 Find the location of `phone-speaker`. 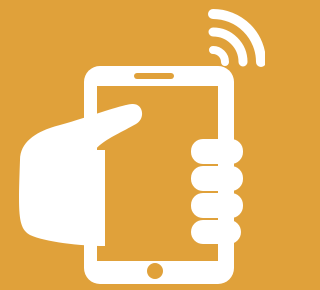

phone-speaker is located at coordinates (154, 76).